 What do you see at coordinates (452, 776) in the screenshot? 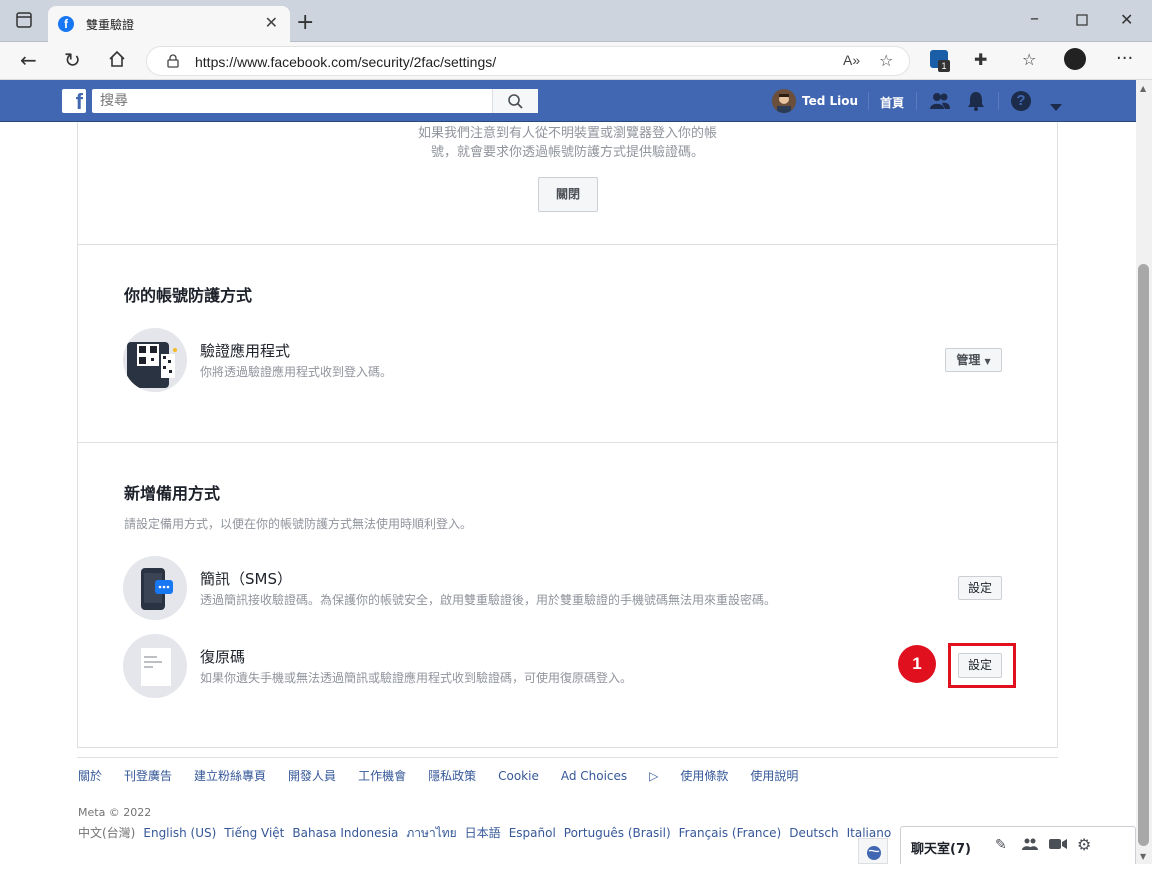
I see `footer-link-privacy: 隱私政策` at bounding box center [452, 776].